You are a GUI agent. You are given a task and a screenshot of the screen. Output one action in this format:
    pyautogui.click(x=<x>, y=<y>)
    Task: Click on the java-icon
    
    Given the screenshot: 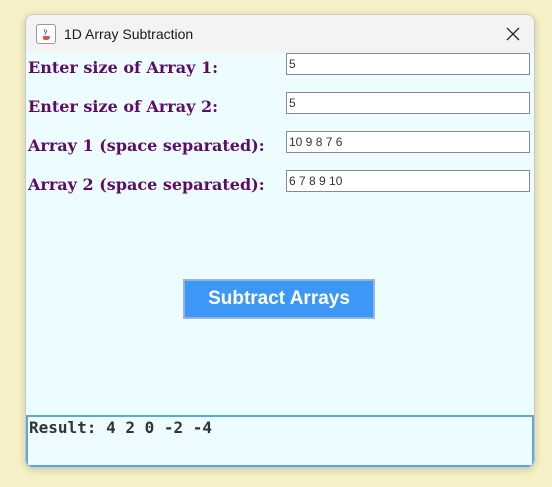 What is the action you would take?
    pyautogui.click(x=46, y=34)
    